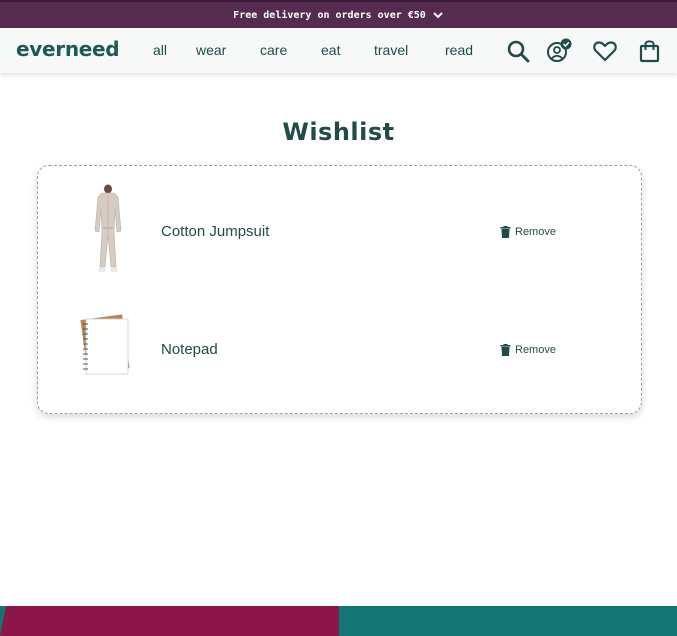 This screenshot has height=636, width=677. I want to click on nav-link-eat: eat, so click(330, 50).